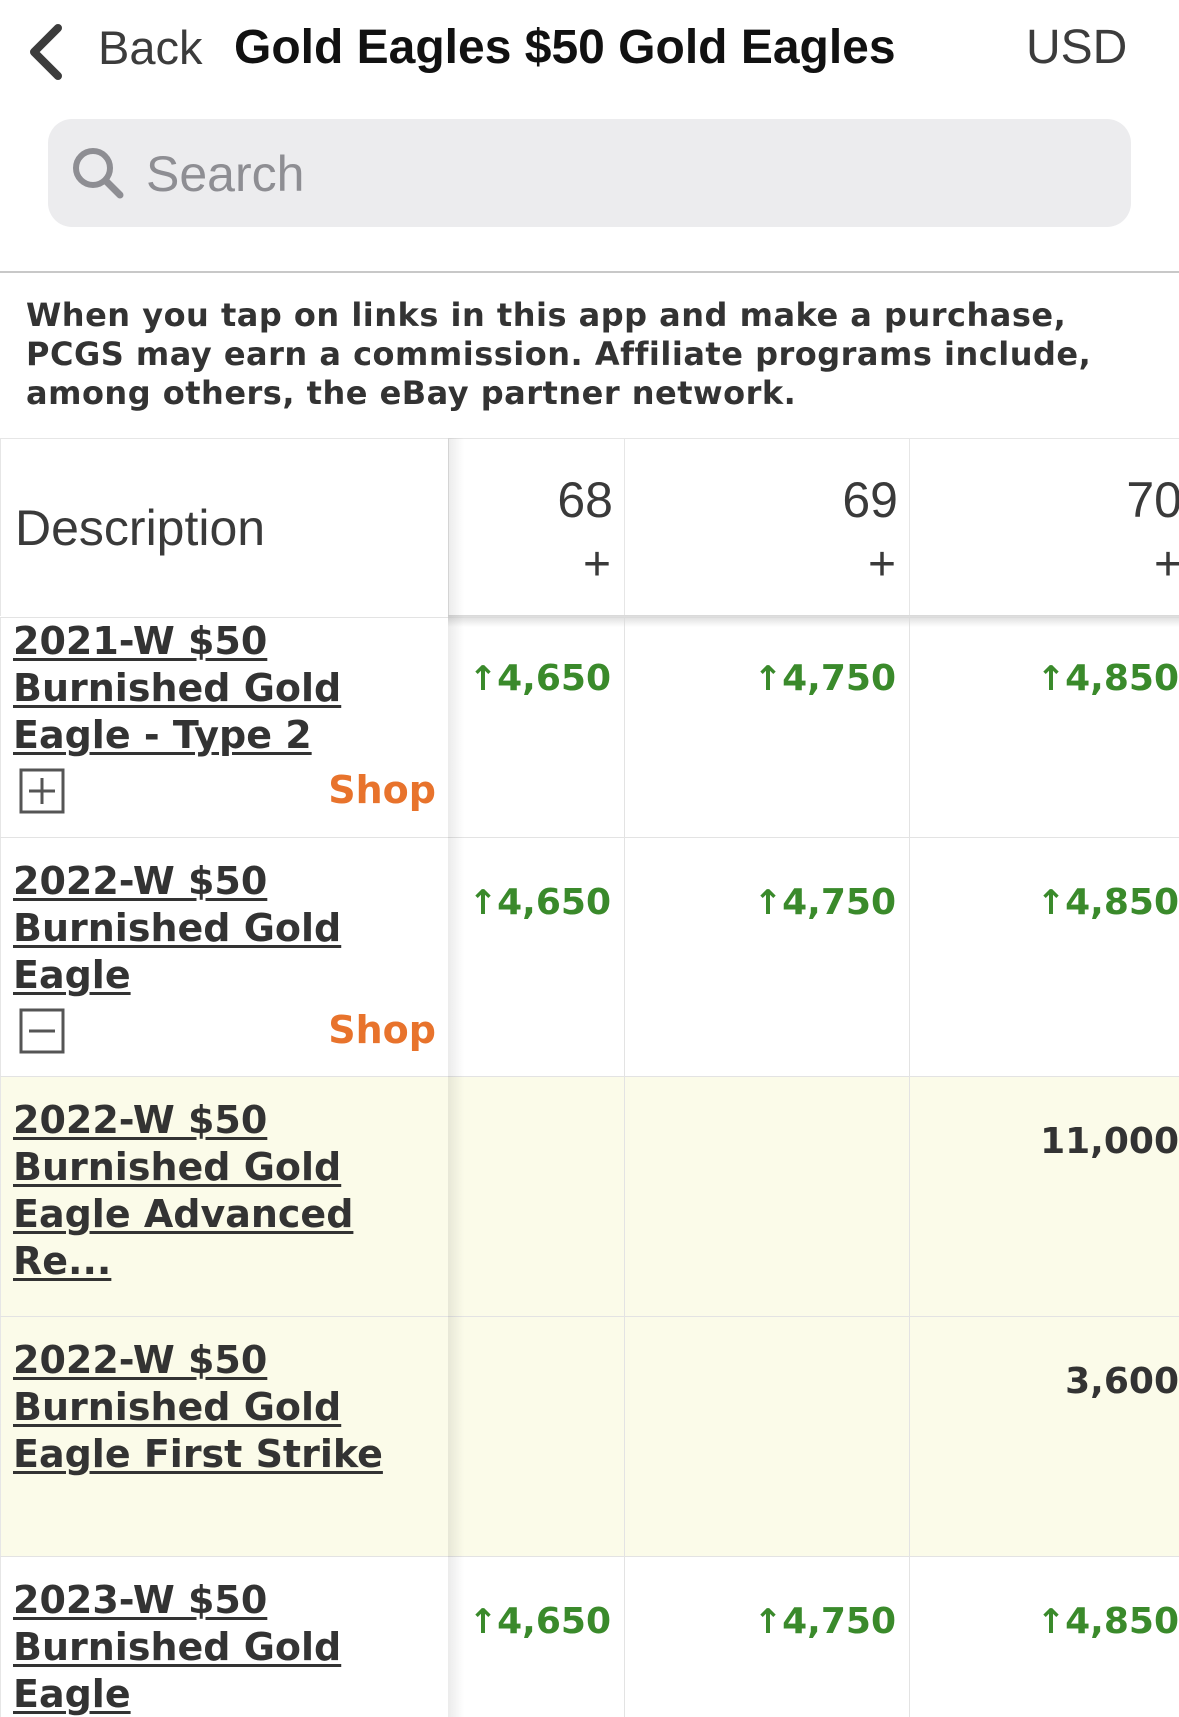 The image size is (1179, 1717). Describe the element at coordinates (140, 528) in the screenshot. I see `description-header-label: Description` at that location.